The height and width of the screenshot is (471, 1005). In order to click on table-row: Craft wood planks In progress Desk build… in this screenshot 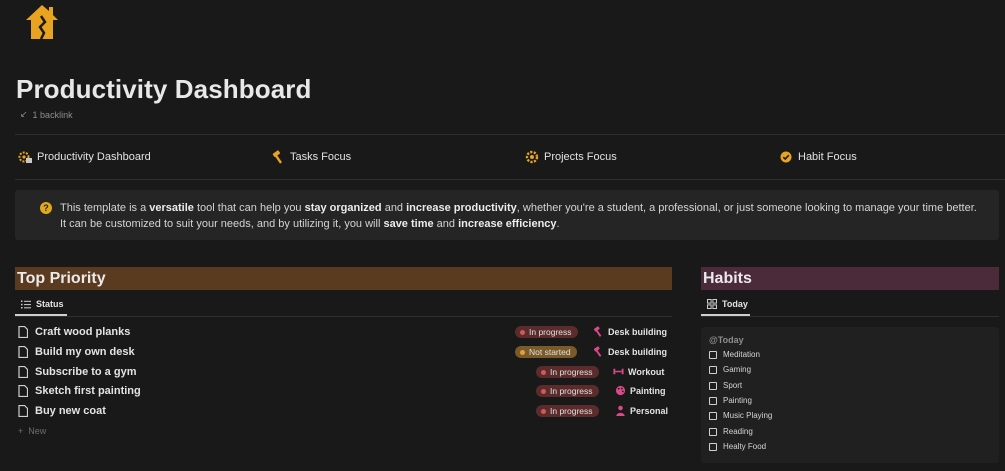, I will do `click(343, 332)`.